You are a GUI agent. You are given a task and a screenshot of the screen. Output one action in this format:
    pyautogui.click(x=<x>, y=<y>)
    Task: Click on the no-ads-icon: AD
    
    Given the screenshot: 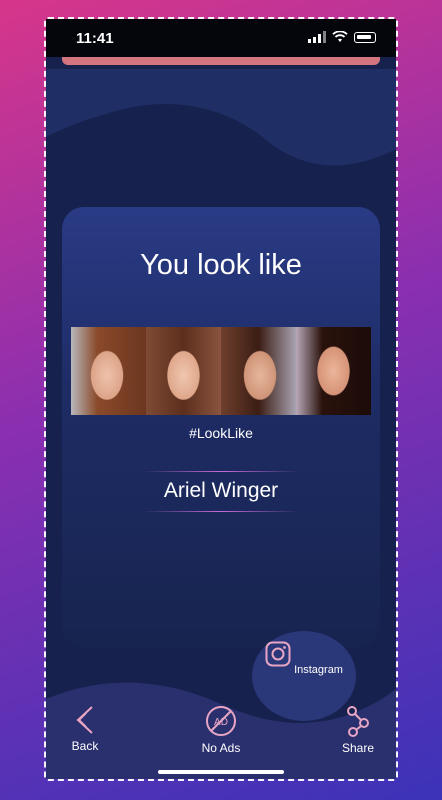 What is the action you would take?
    pyautogui.click(x=221, y=721)
    